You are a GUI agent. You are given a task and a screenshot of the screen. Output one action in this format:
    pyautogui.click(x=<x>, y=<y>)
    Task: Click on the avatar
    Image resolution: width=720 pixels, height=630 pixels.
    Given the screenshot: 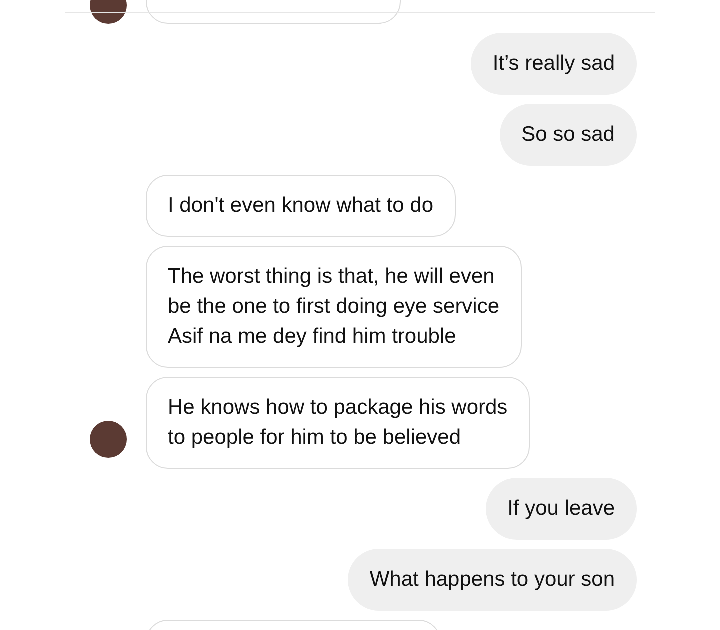 What is the action you would take?
    pyautogui.click(x=108, y=439)
    